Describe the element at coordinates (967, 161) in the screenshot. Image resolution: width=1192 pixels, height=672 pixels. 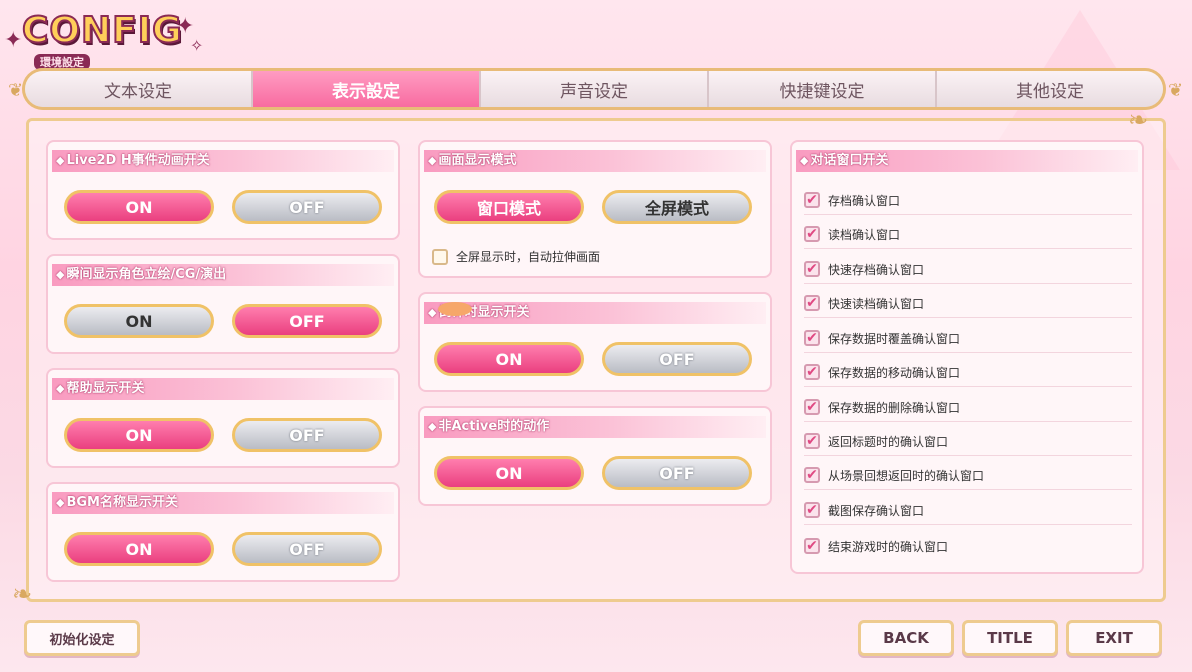
I see `panel-heading: ◆ 对话窗口开关` at that location.